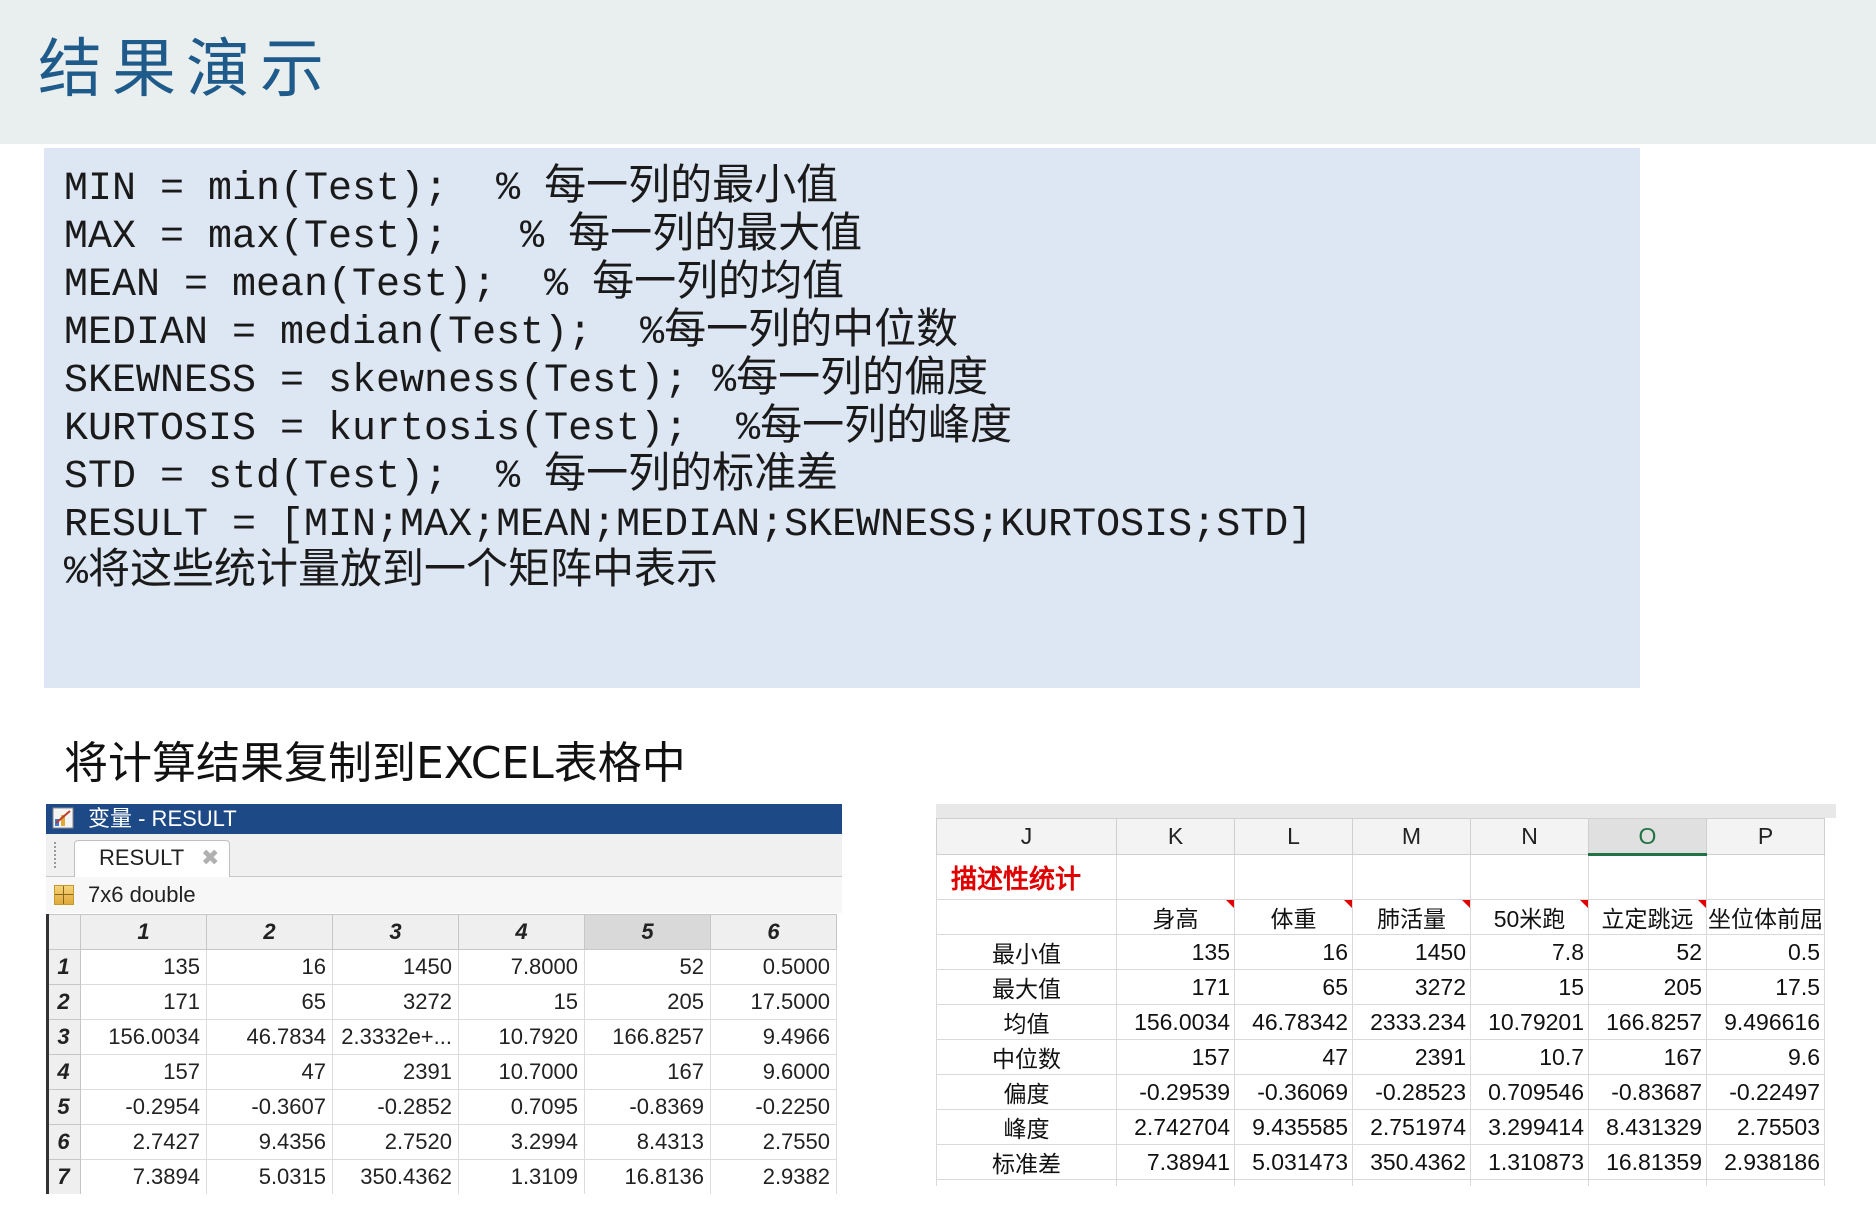 This screenshot has height=1216, width=1876. What do you see at coordinates (1026, 877) in the screenshot?
I see `sheet-title: 描述性统计` at bounding box center [1026, 877].